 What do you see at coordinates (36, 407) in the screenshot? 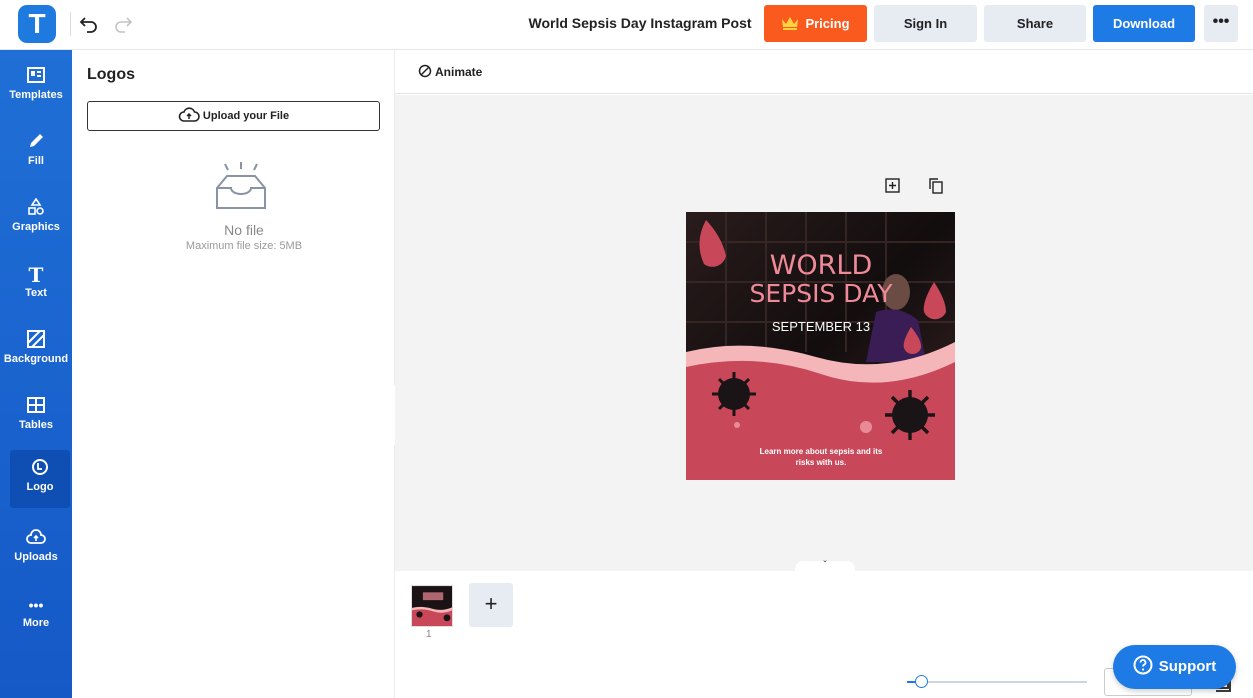
I see `table-icon` at bounding box center [36, 407].